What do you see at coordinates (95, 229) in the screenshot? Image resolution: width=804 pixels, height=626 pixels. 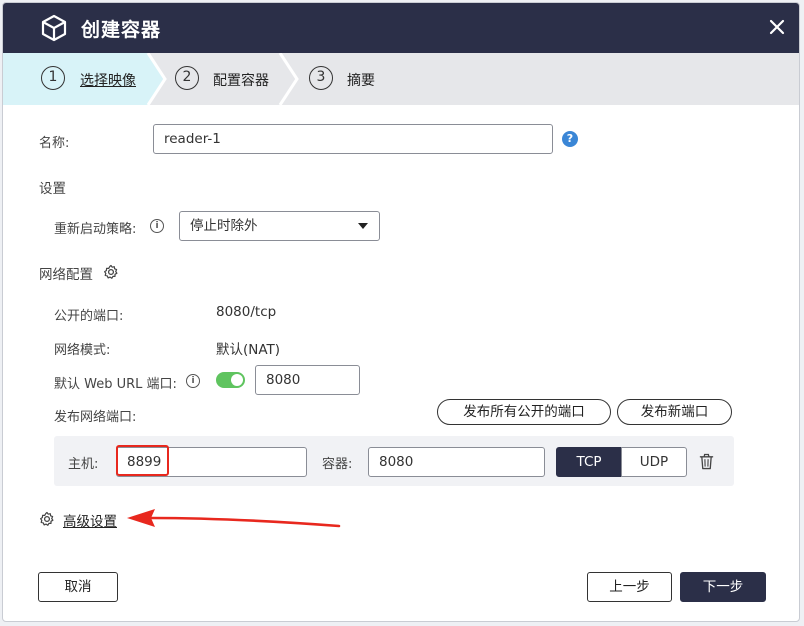 I see `restart-policy-label: 重新启动策略:` at bounding box center [95, 229].